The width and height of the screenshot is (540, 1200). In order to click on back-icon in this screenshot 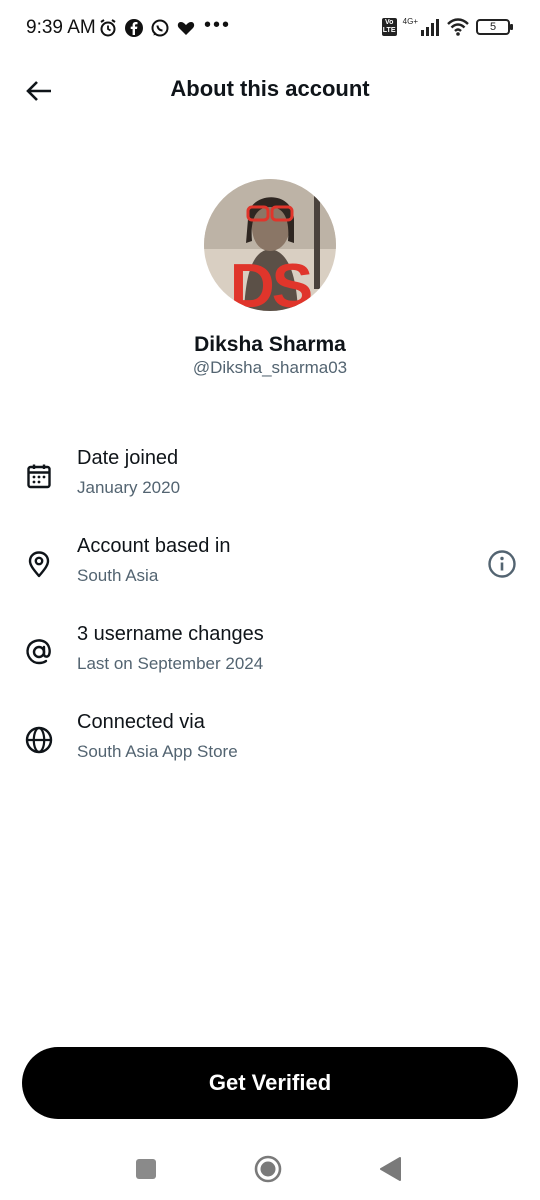, I will do `click(390, 1169)`.